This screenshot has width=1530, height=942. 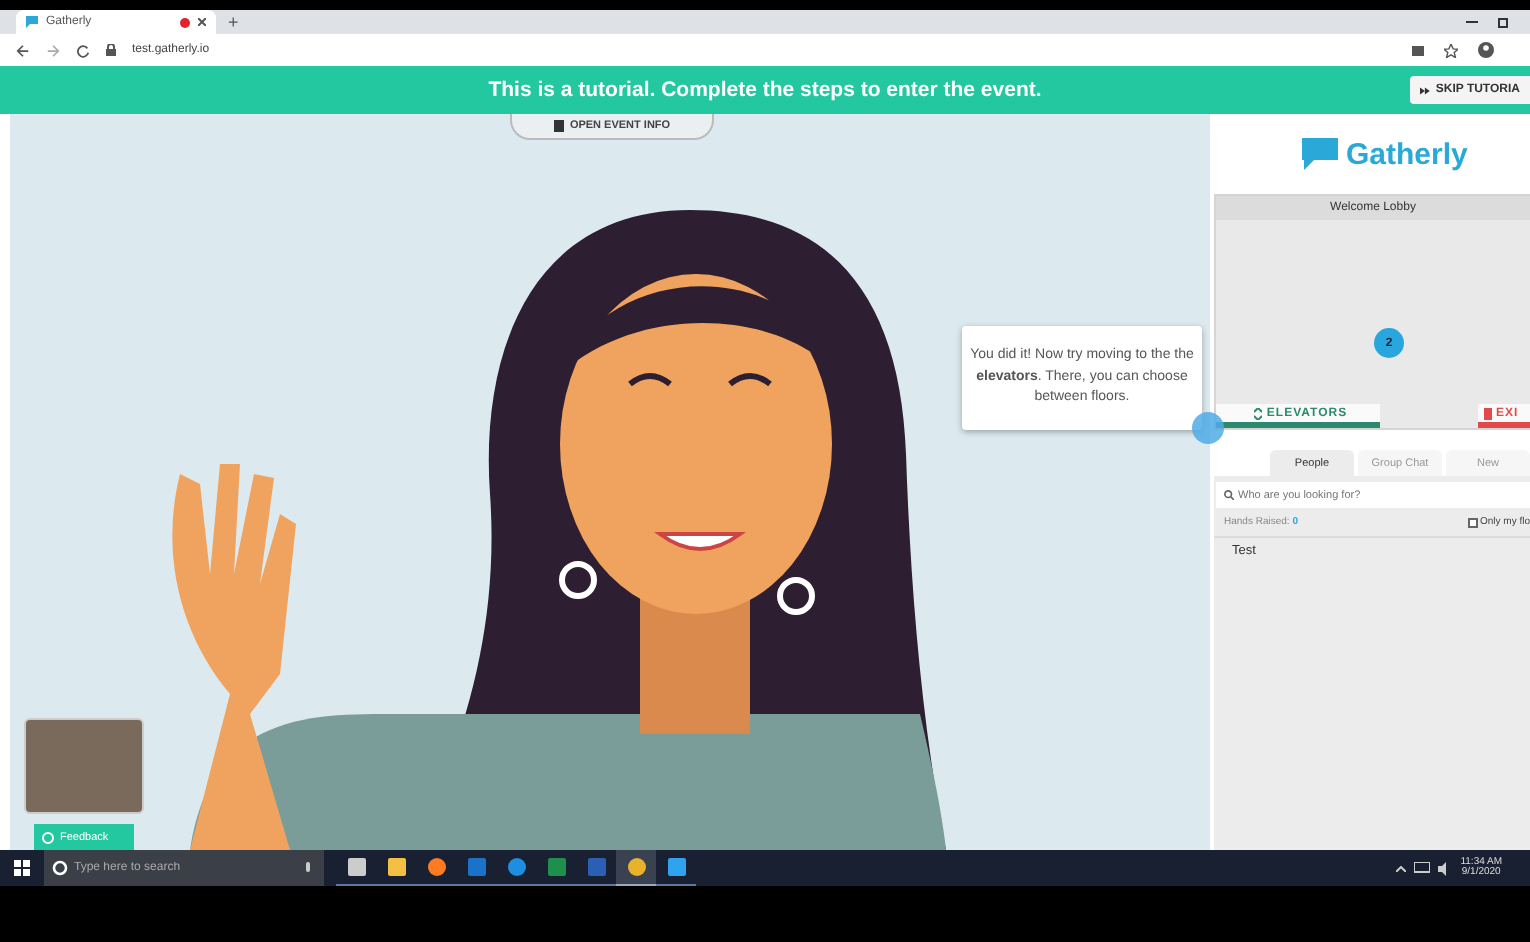 What do you see at coordinates (308, 869) in the screenshot?
I see `microphone-icon` at bounding box center [308, 869].